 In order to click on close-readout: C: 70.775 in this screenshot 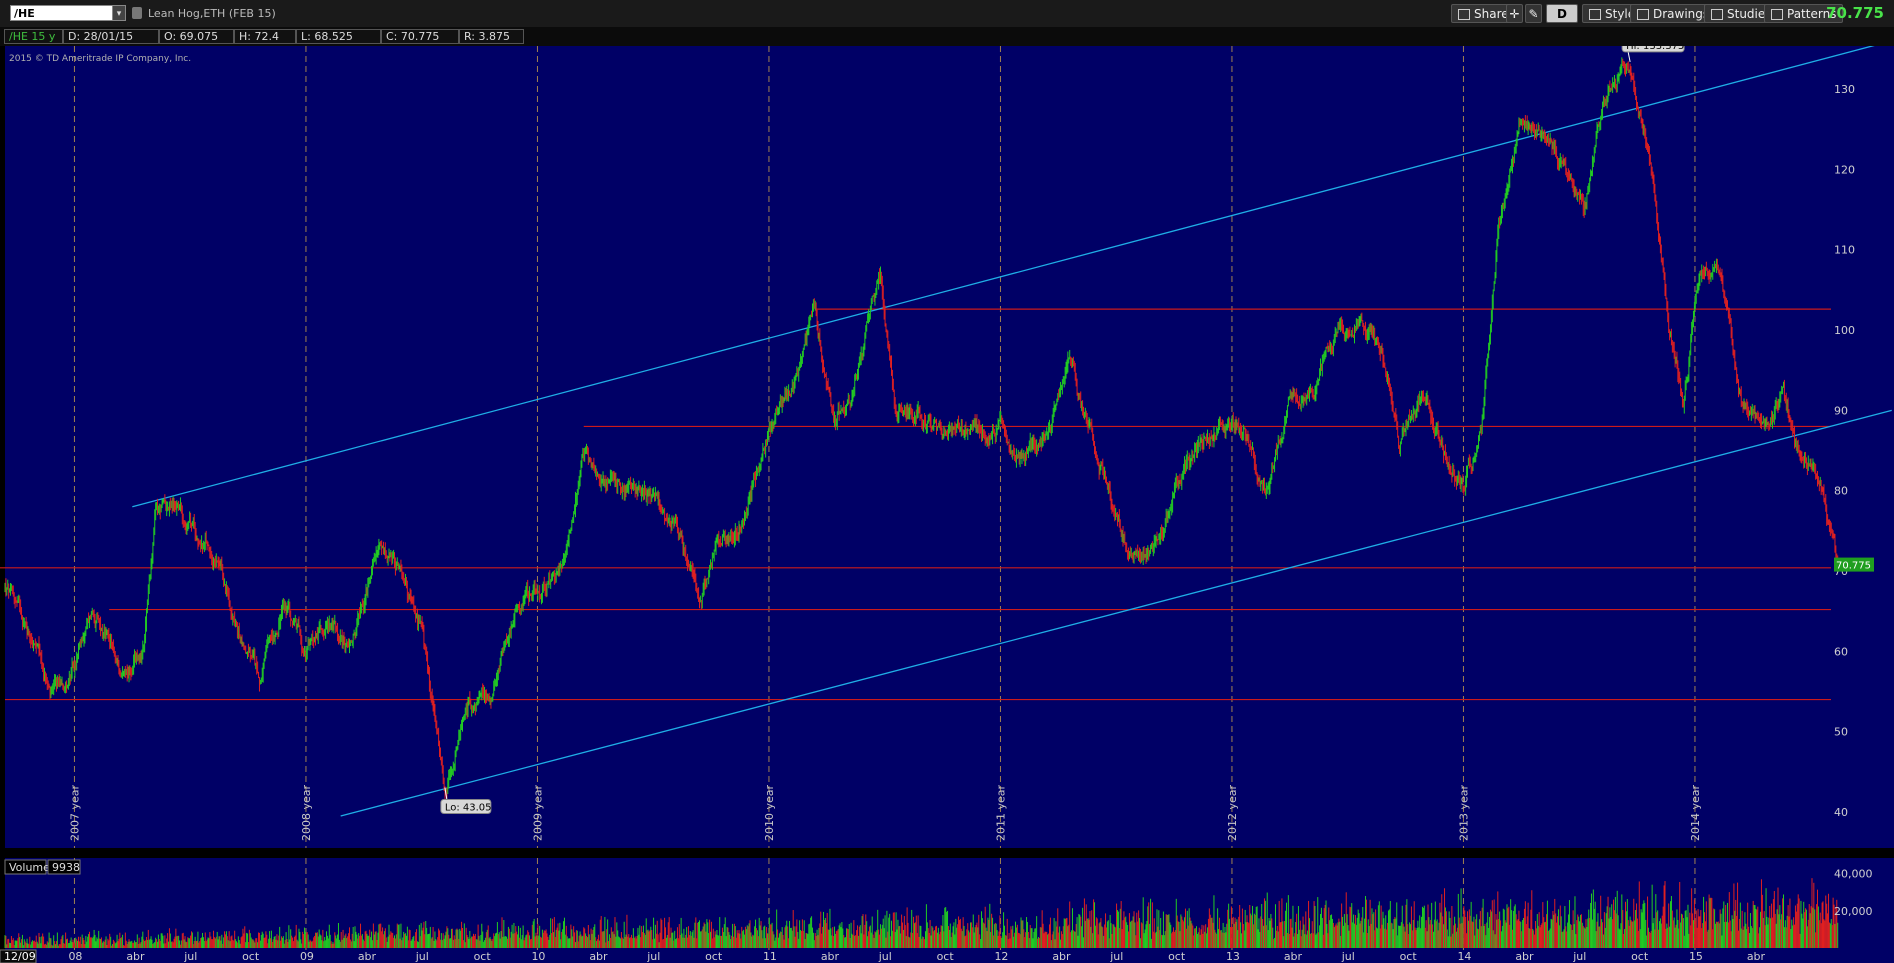, I will do `click(420, 36)`.